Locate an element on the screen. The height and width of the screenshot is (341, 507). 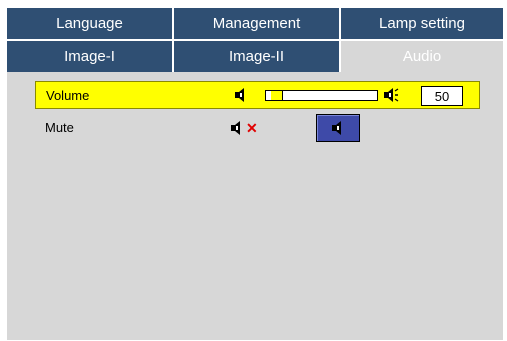
volume-value: 50 is located at coordinates (442, 96).